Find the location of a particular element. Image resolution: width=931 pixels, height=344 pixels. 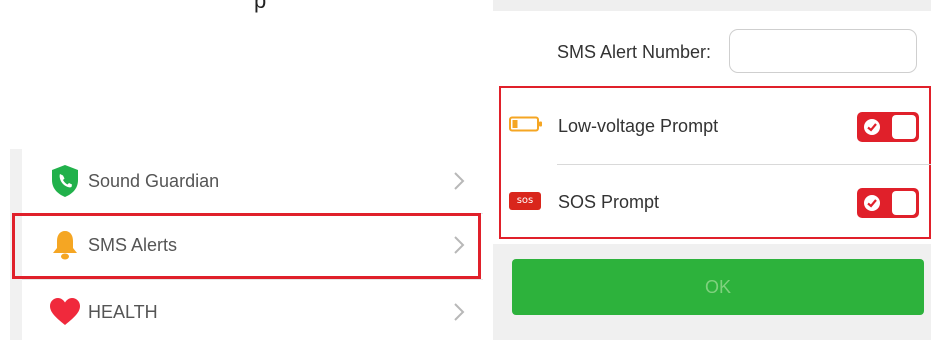

sos-prompt-toggle is located at coordinates (888, 203).